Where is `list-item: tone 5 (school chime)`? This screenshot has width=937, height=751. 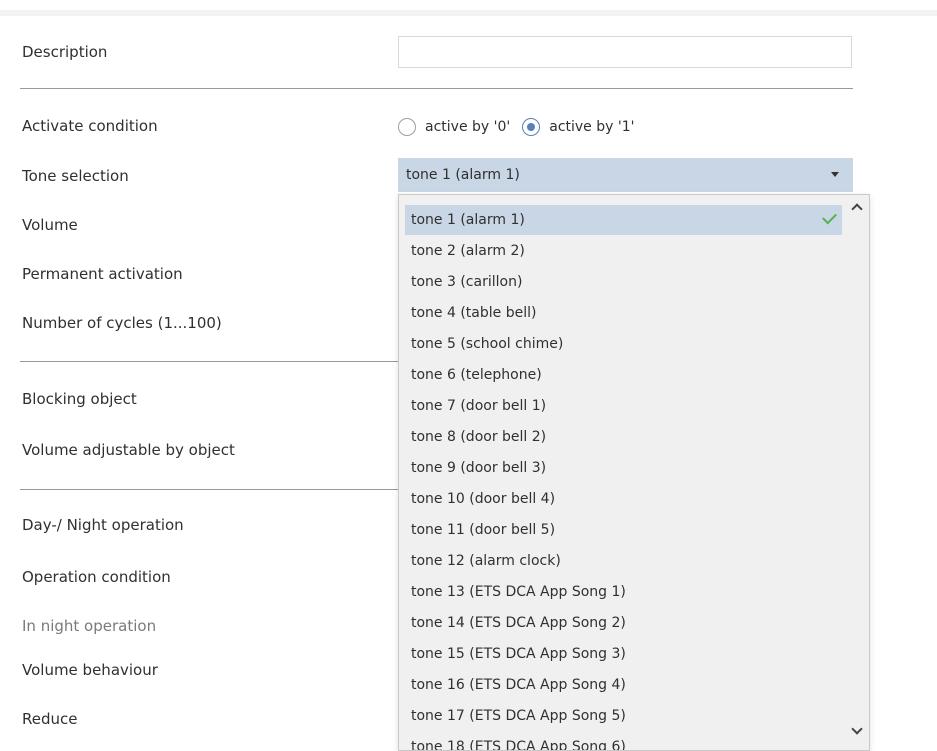 list-item: tone 5 (school chime) is located at coordinates (623, 344).